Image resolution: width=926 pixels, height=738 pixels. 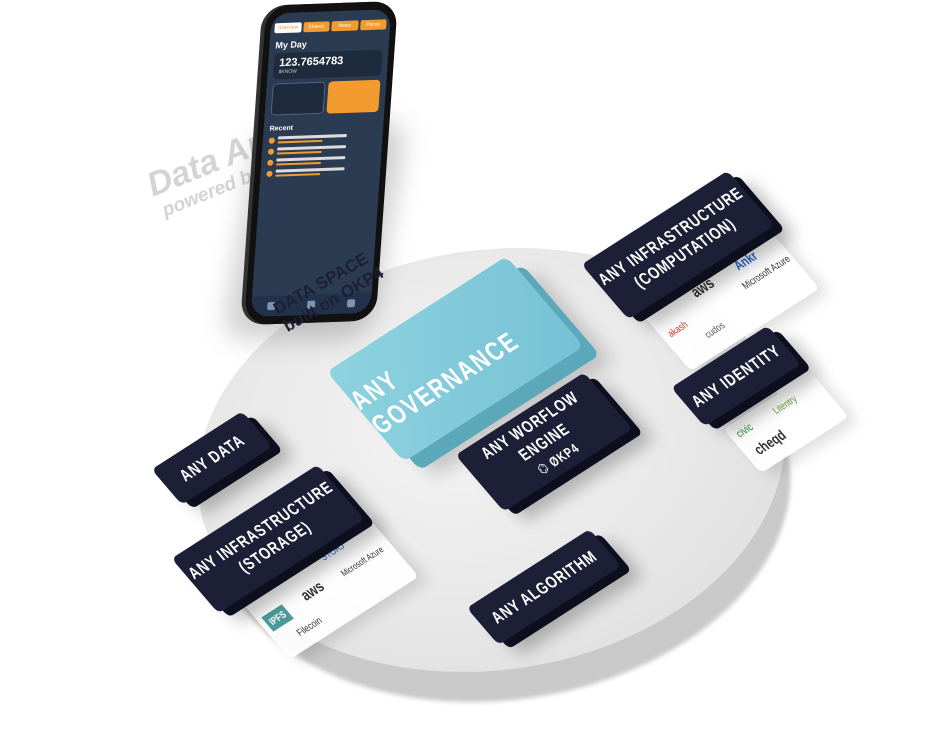 I want to click on phone-tab-shares: Shares, so click(x=316, y=27).